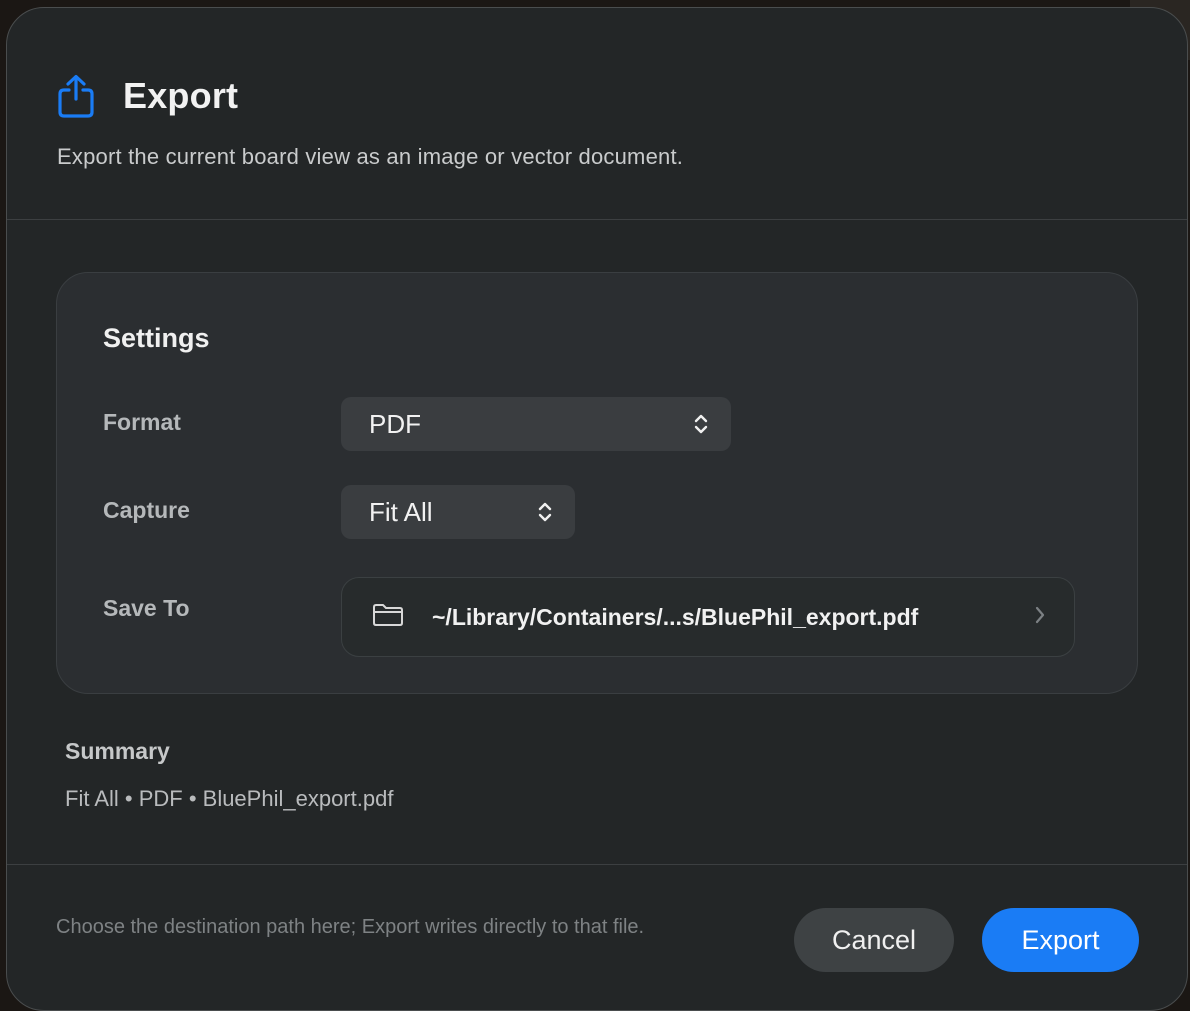 Image resolution: width=1190 pixels, height=1011 pixels. What do you see at coordinates (146, 608) in the screenshot?
I see `save-to-label: Save To` at bounding box center [146, 608].